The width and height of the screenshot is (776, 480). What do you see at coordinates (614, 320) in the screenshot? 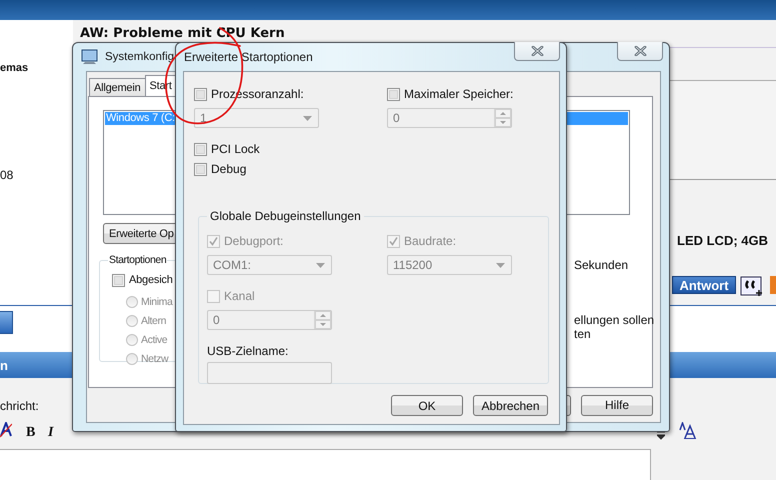
I see `note-text: ellungen sollen` at bounding box center [614, 320].